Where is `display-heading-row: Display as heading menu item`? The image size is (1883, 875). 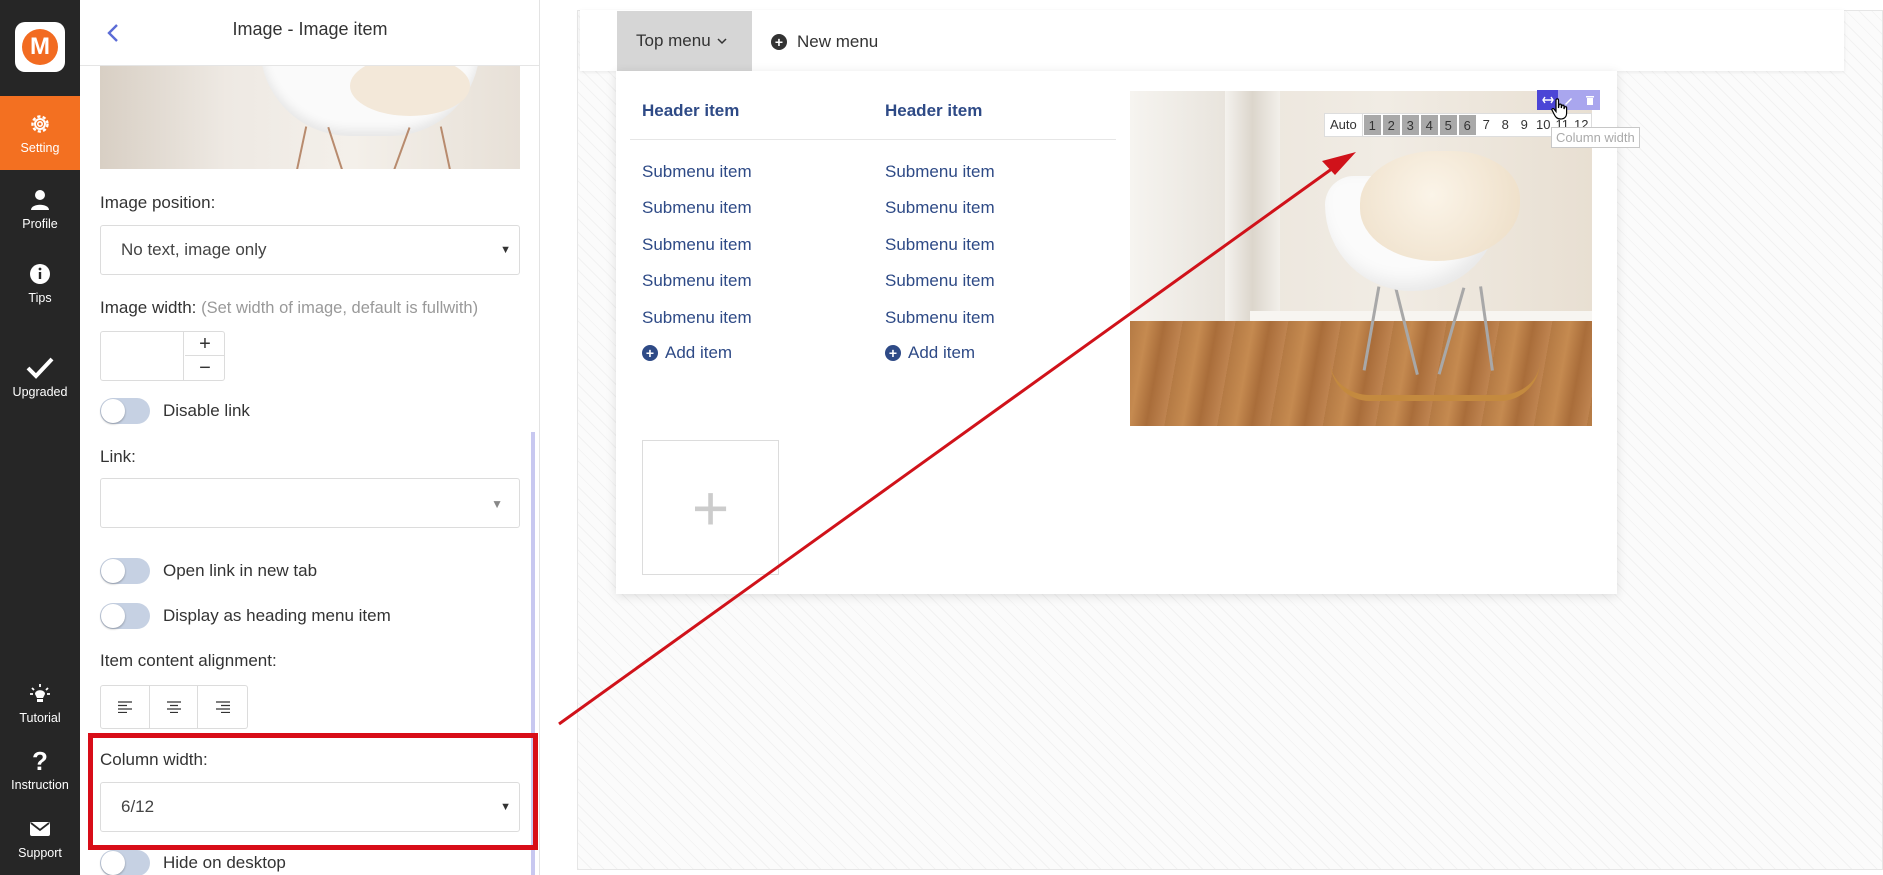 display-heading-row: Display as heading menu item is located at coordinates (245, 616).